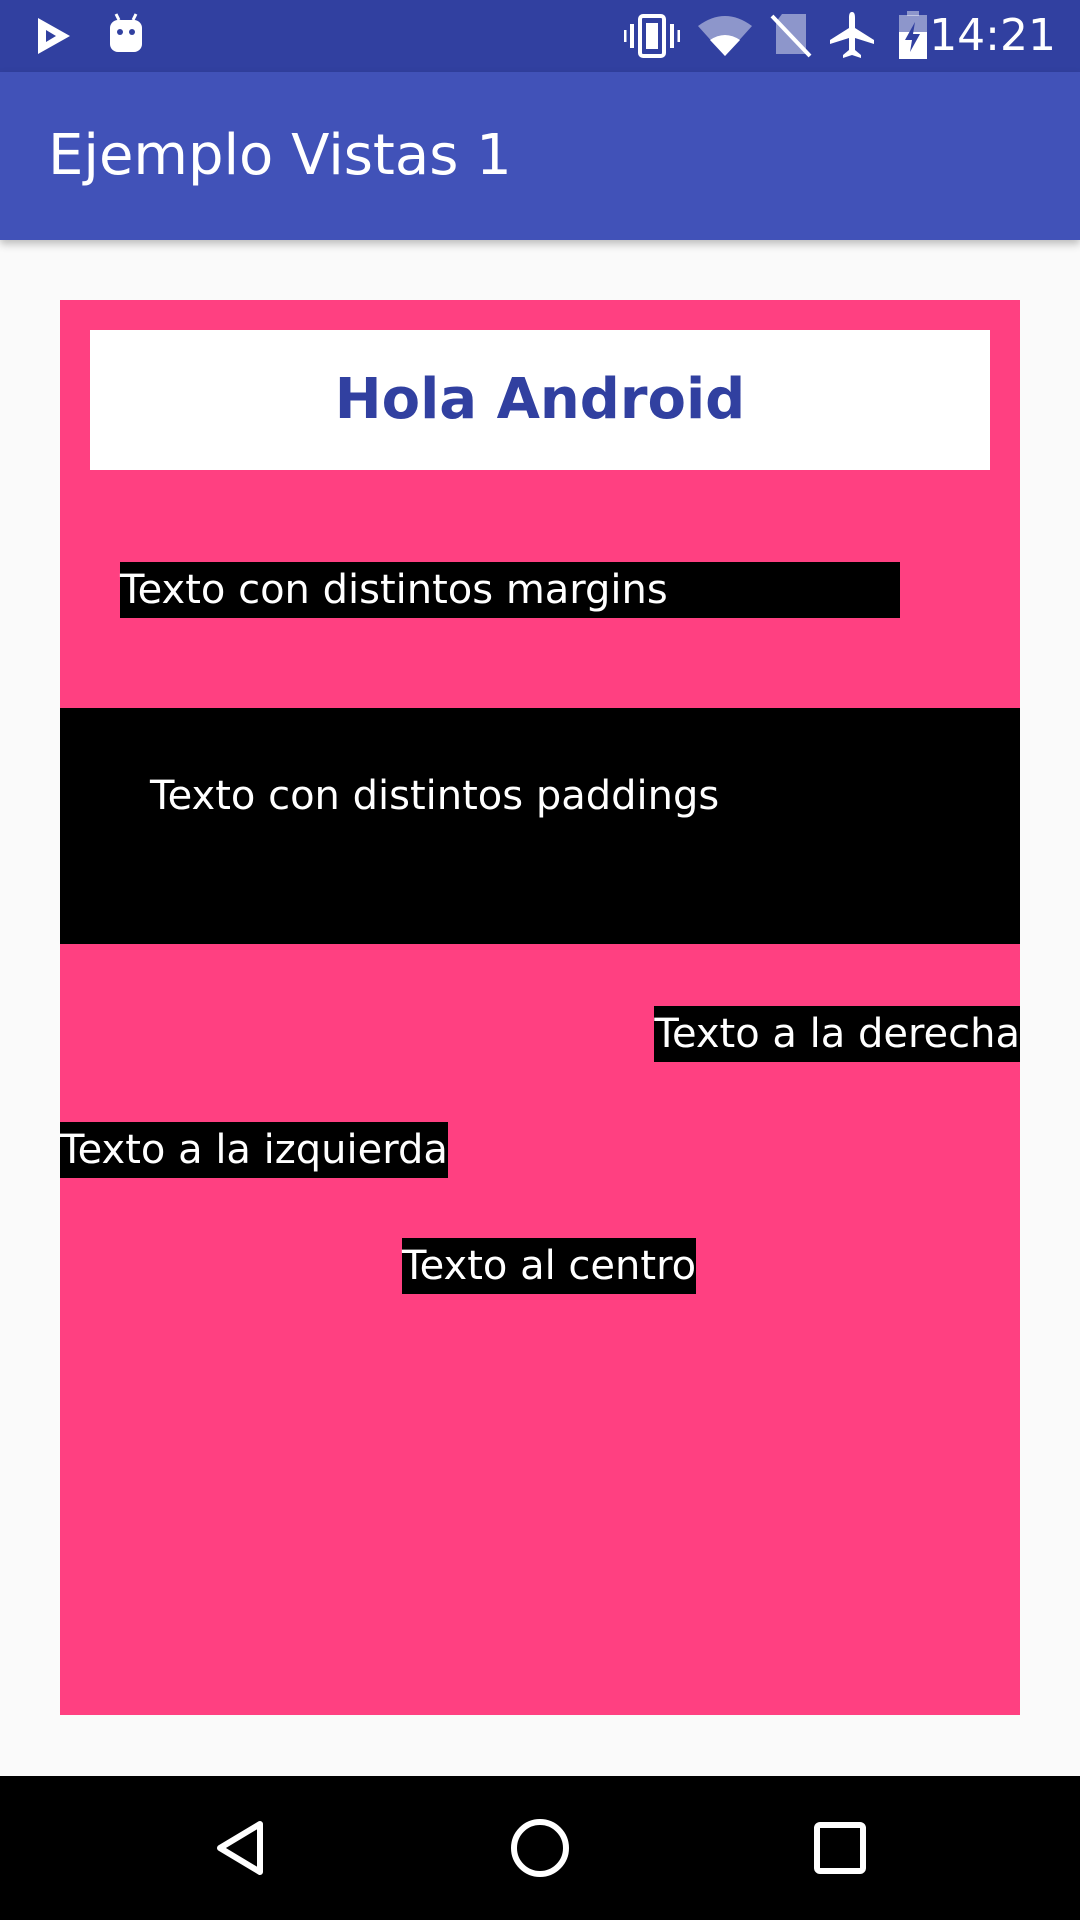 This screenshot has width=1080, height=1920. Describe the element at coordinates (652, 36) in the screenshot. I see `vibrate-icon` at that location.